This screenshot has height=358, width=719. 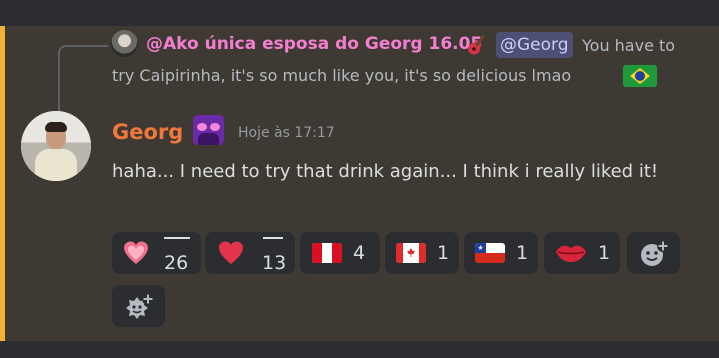 What do you see at coordinates (314, 44) in the screenshot?
I see `reply-author: @Ako única esposa do Georg 16.05` at bounding box center [314, 44].